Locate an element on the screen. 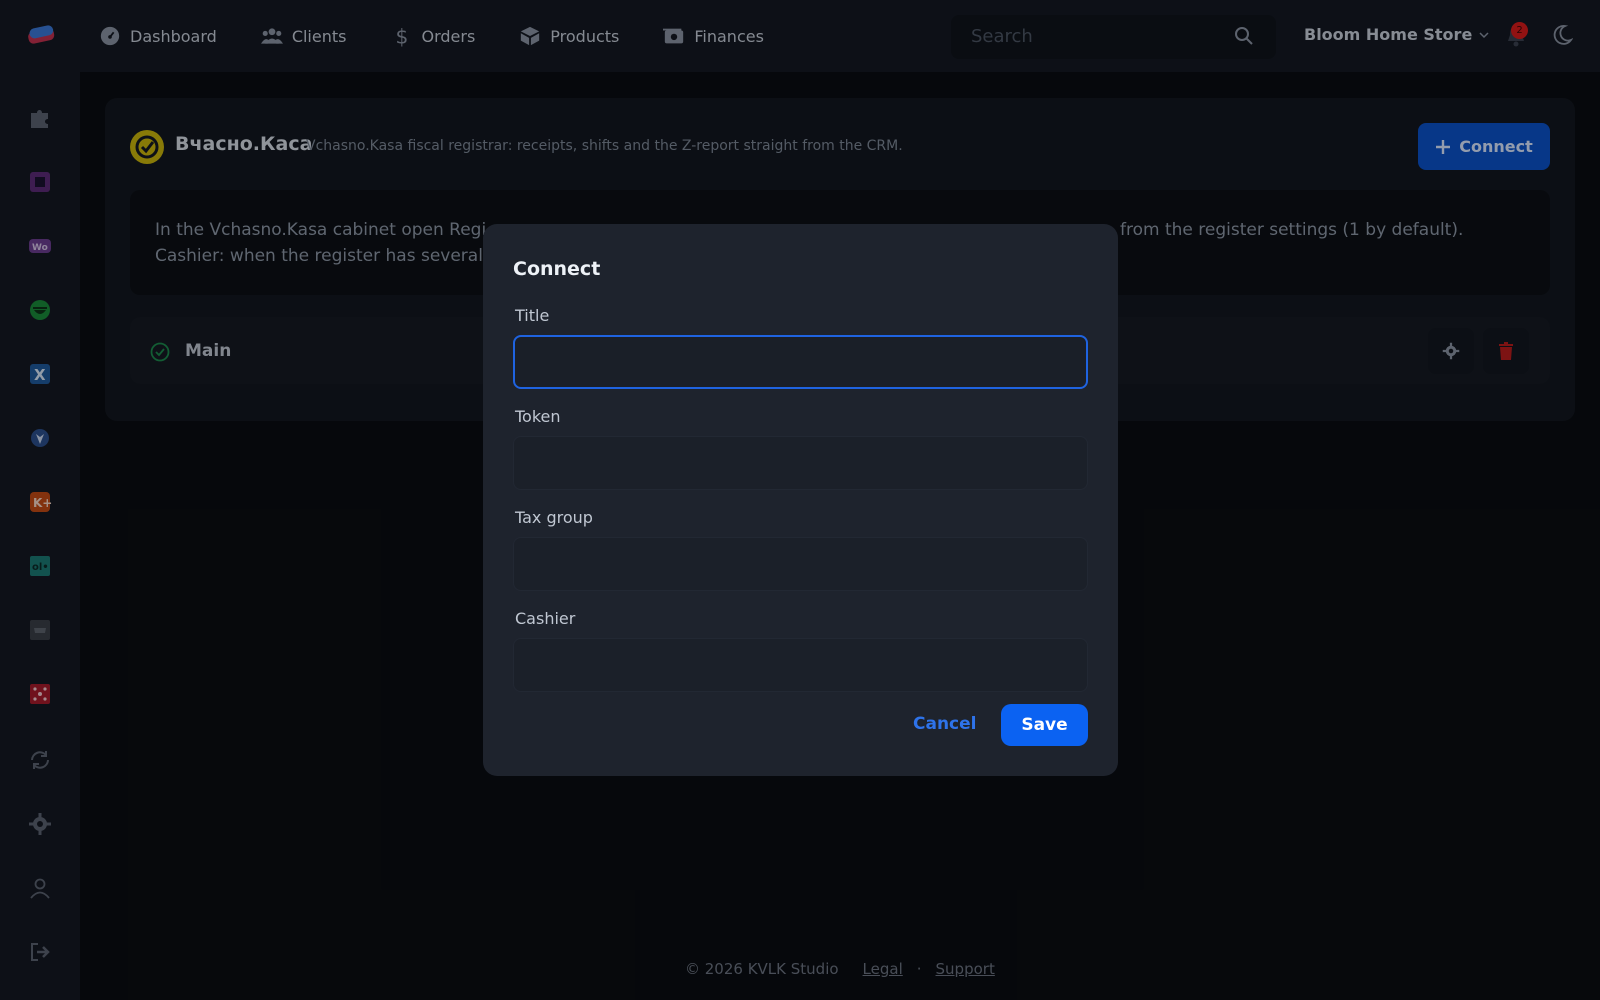  tax-group-input is located at coordinates (800, 564).